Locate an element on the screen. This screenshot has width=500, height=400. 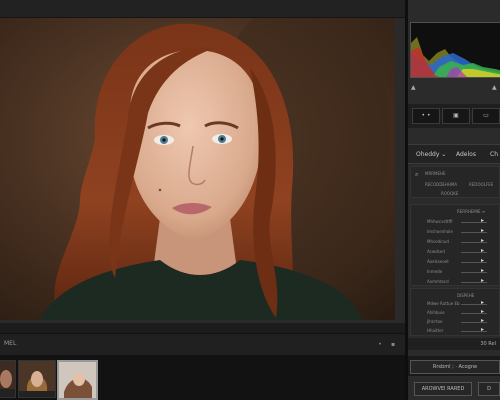
eyedropper-icon: ⌕ is located at coordinates (416, 175).